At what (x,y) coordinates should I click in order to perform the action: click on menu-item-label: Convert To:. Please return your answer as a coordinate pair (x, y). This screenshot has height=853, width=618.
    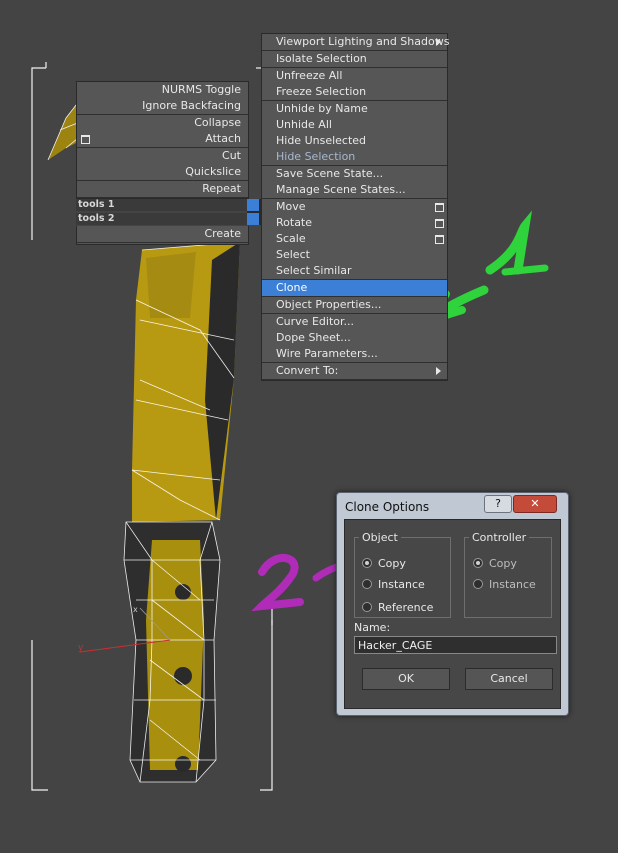
    Looking at the image, I should click on (307, 370).